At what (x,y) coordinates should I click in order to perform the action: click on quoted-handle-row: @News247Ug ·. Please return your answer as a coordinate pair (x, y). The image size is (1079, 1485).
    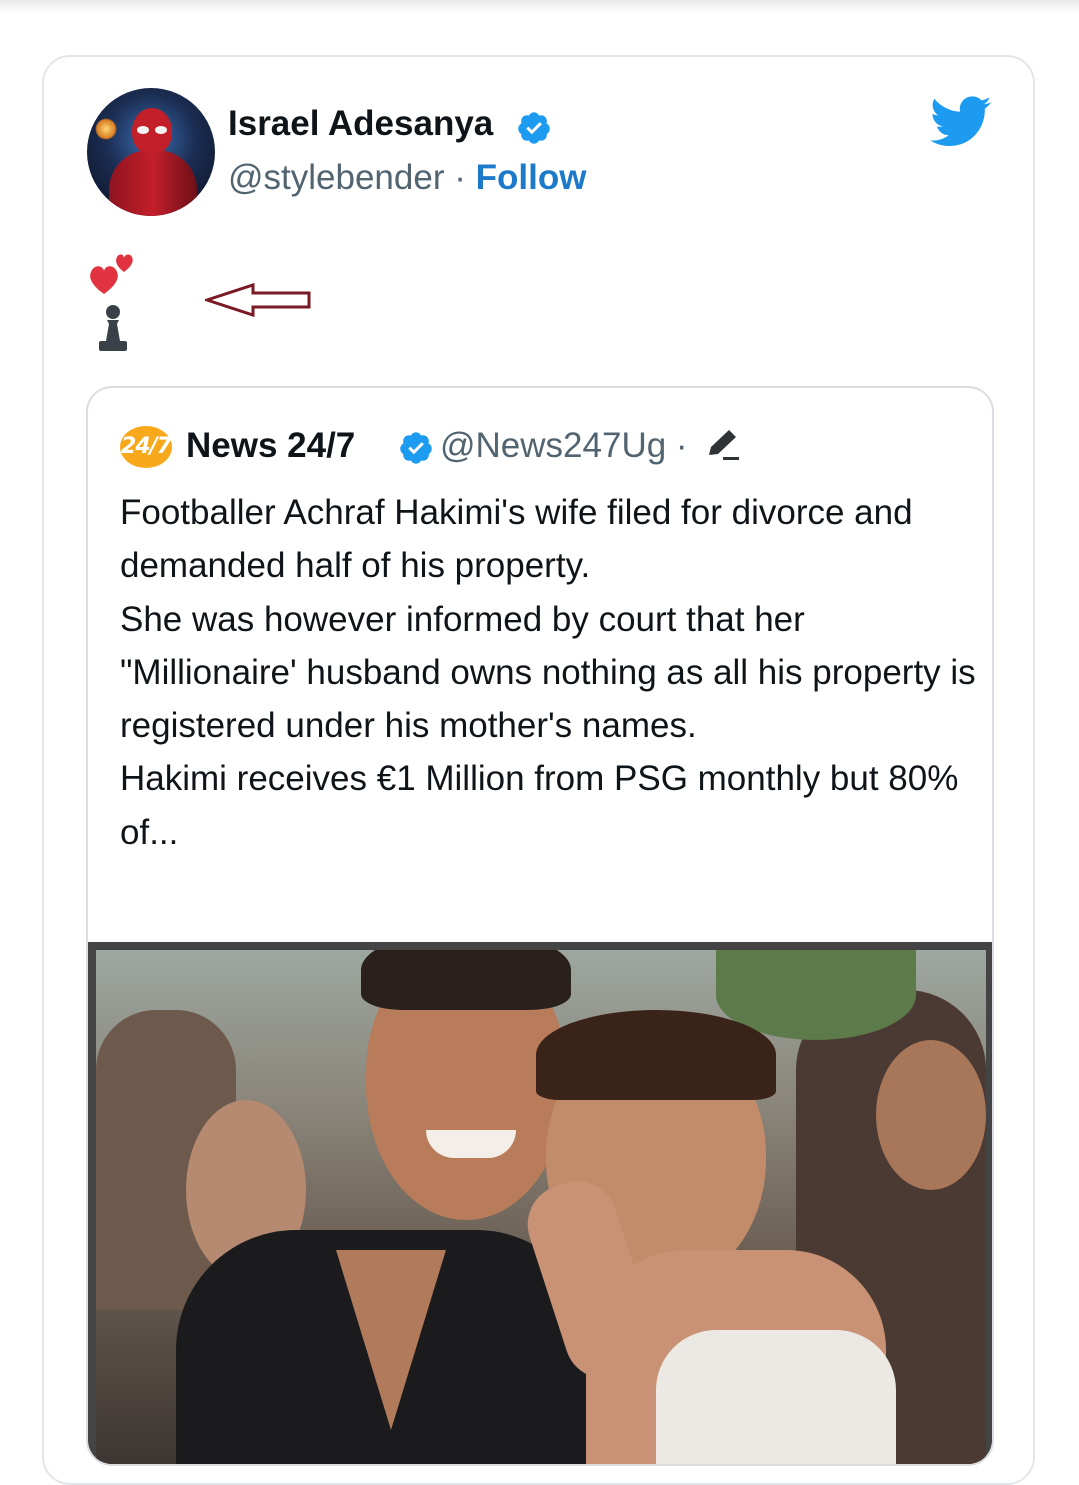
    Looking at the image, I should click on (591, 446).